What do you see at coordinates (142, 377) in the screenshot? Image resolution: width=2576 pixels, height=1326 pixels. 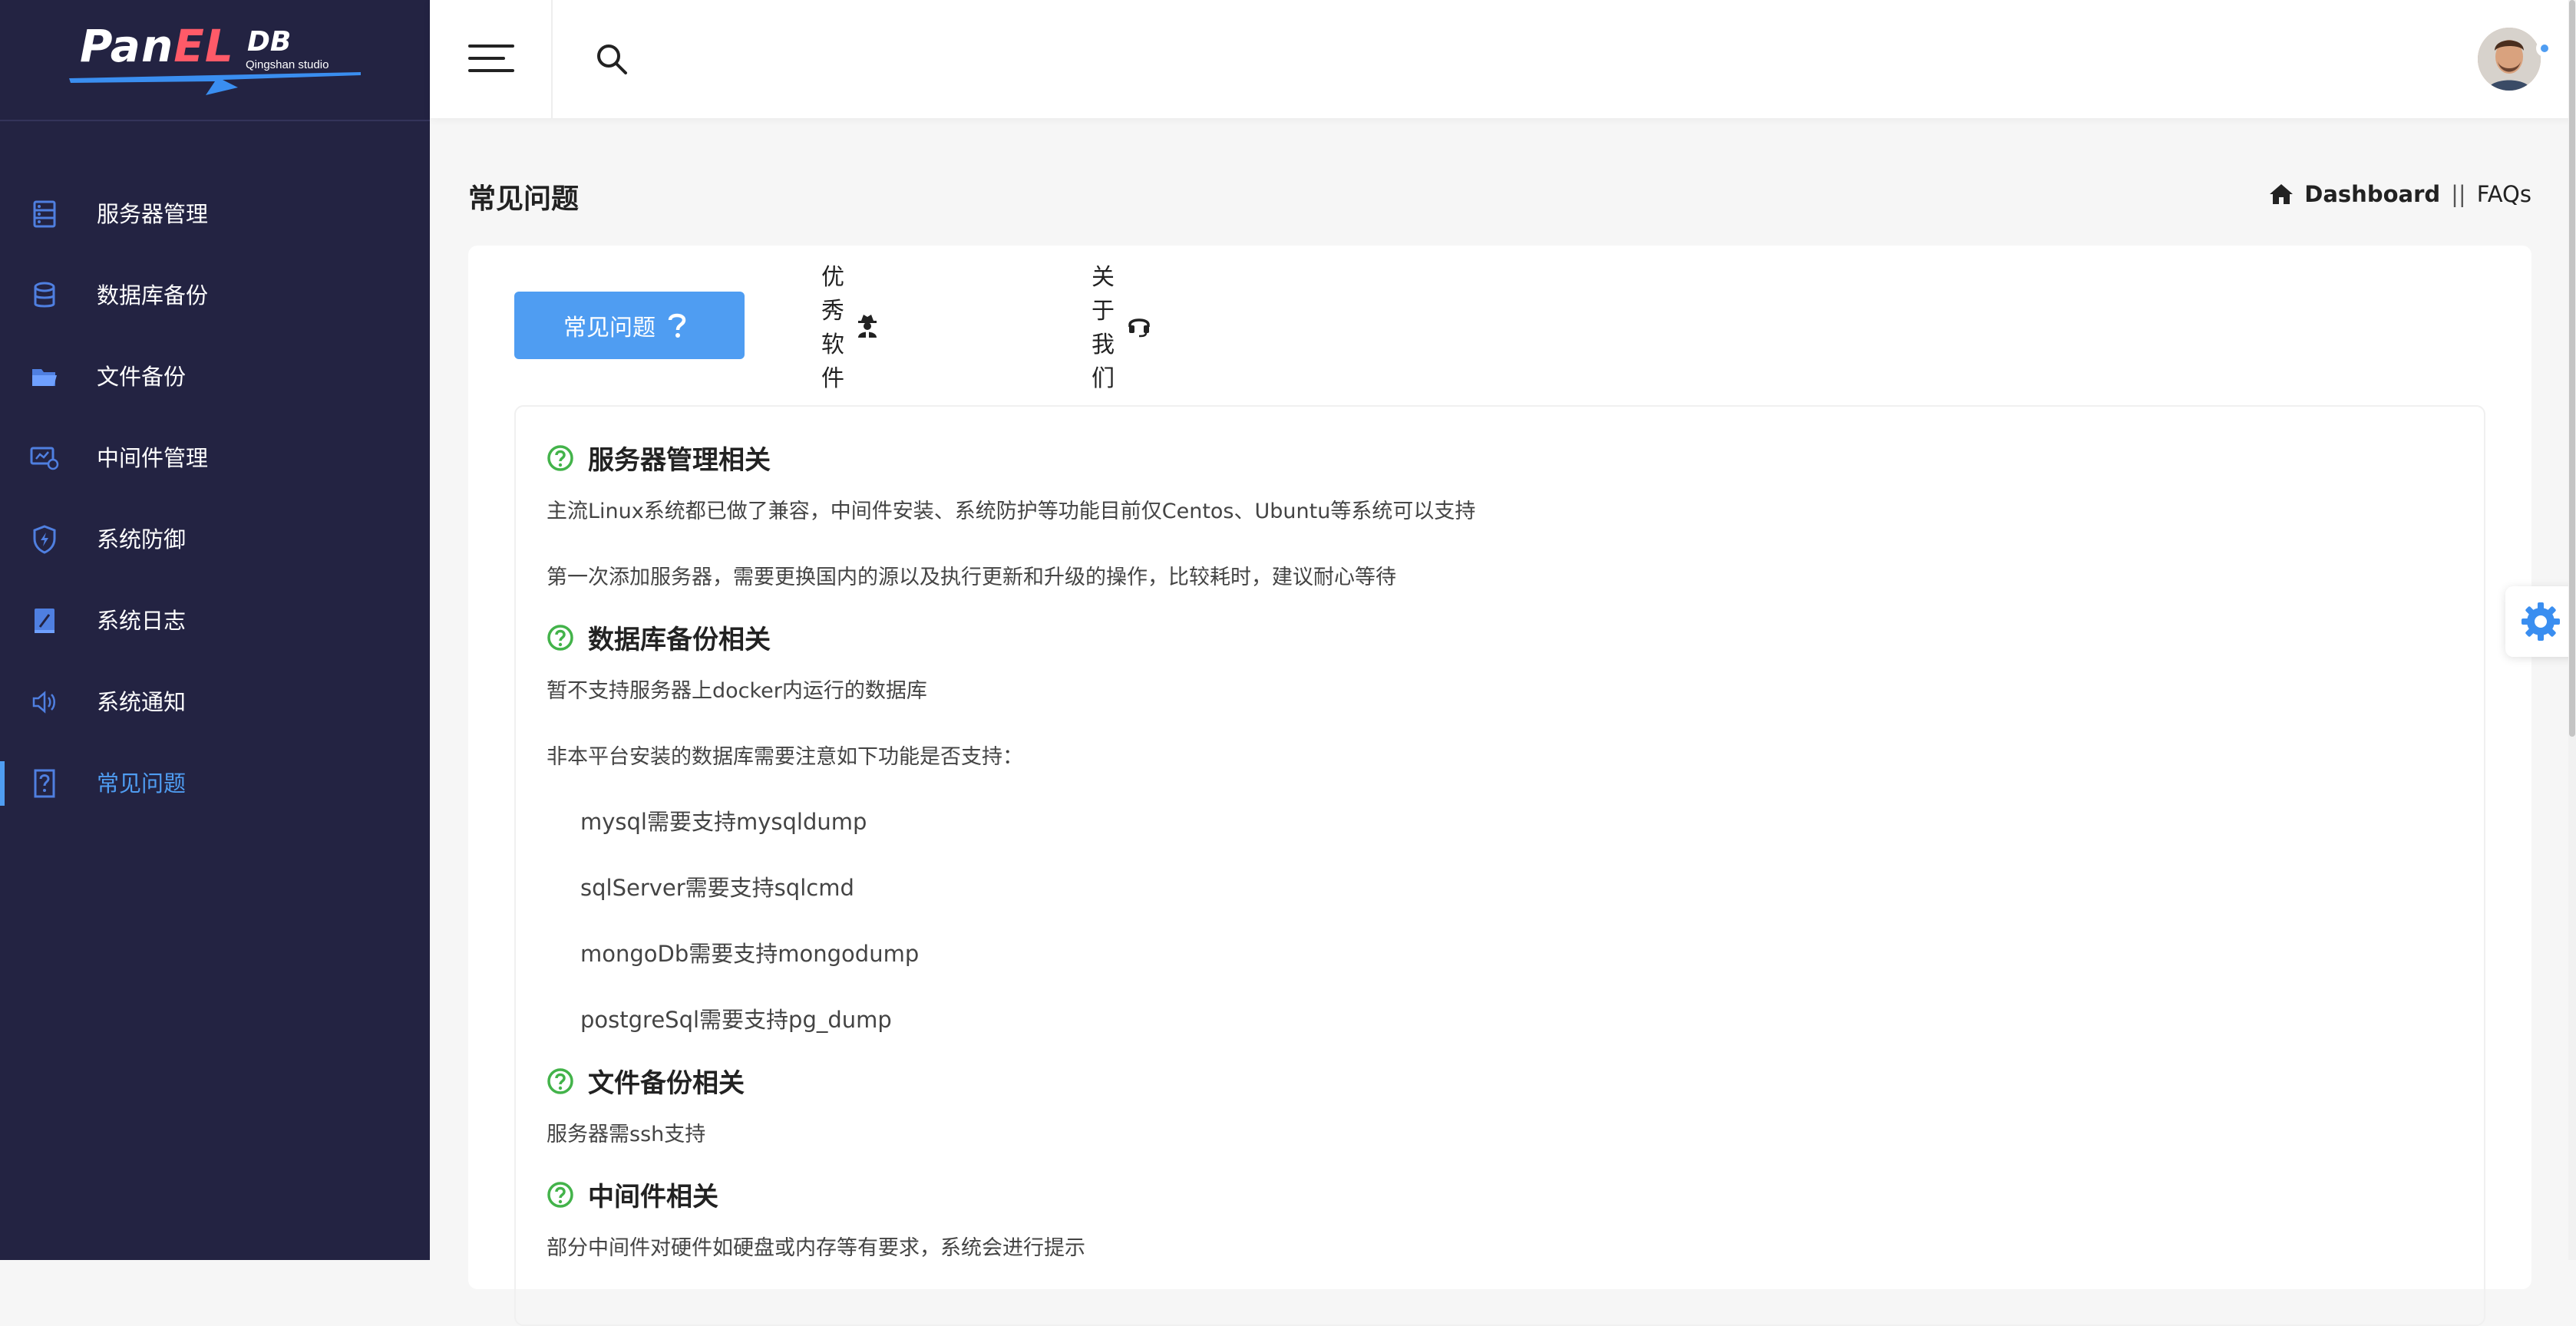 I see `sidebar-item-label: 文件备份` at bounding box center [142, 377].